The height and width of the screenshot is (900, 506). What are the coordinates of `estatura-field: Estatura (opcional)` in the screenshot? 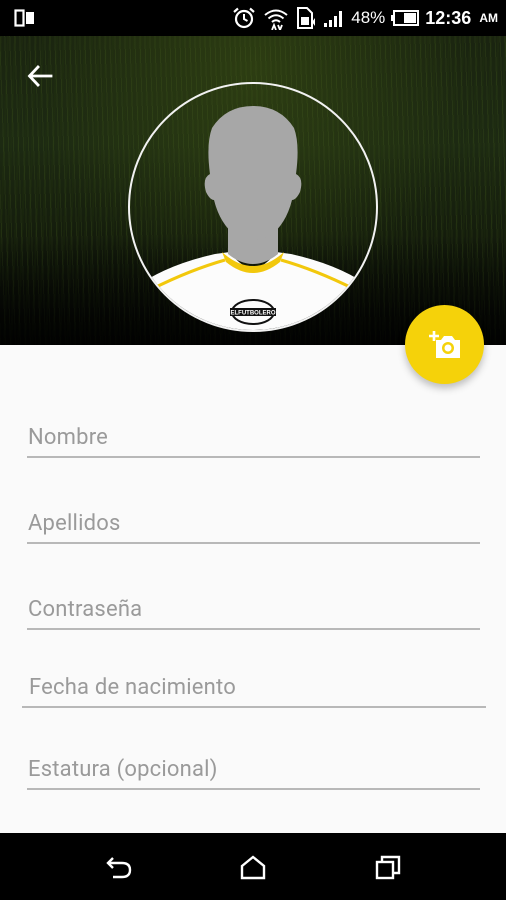 It's located at (253, 767).